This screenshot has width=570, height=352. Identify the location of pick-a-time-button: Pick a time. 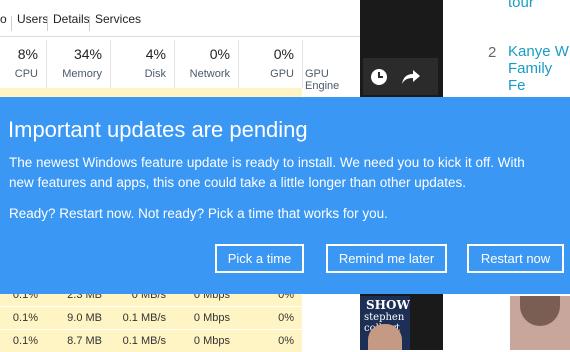
(259, 258).